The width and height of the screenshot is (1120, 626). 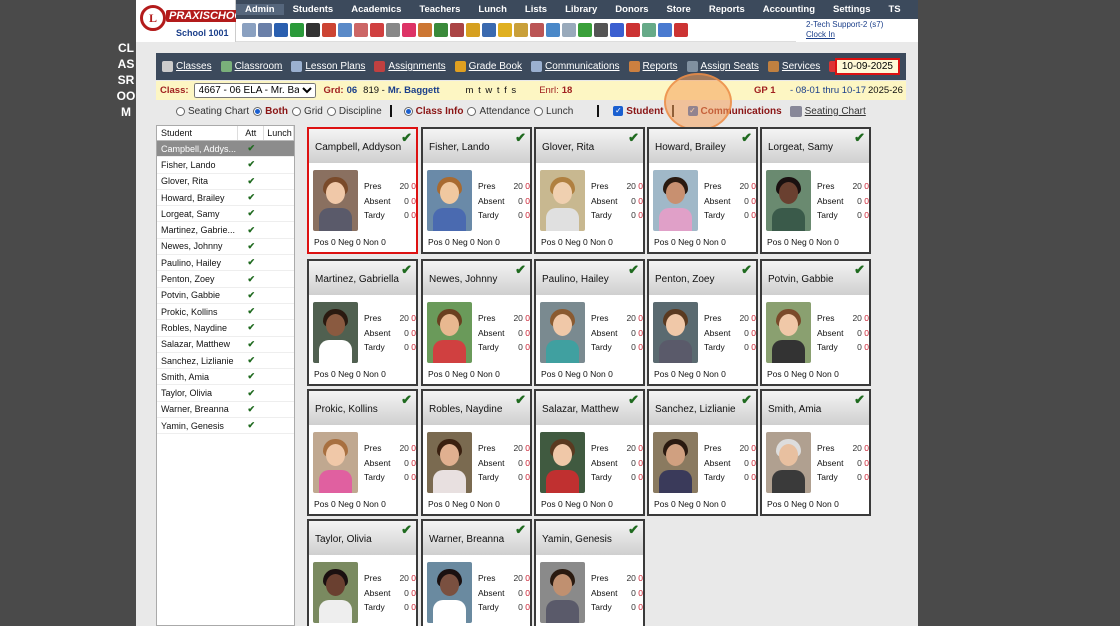 What do you see at coordinates (225, 279) in the screenshot?
I see `student-list-row: Penton, Zoey ✔` at bounding box center [225, 279].